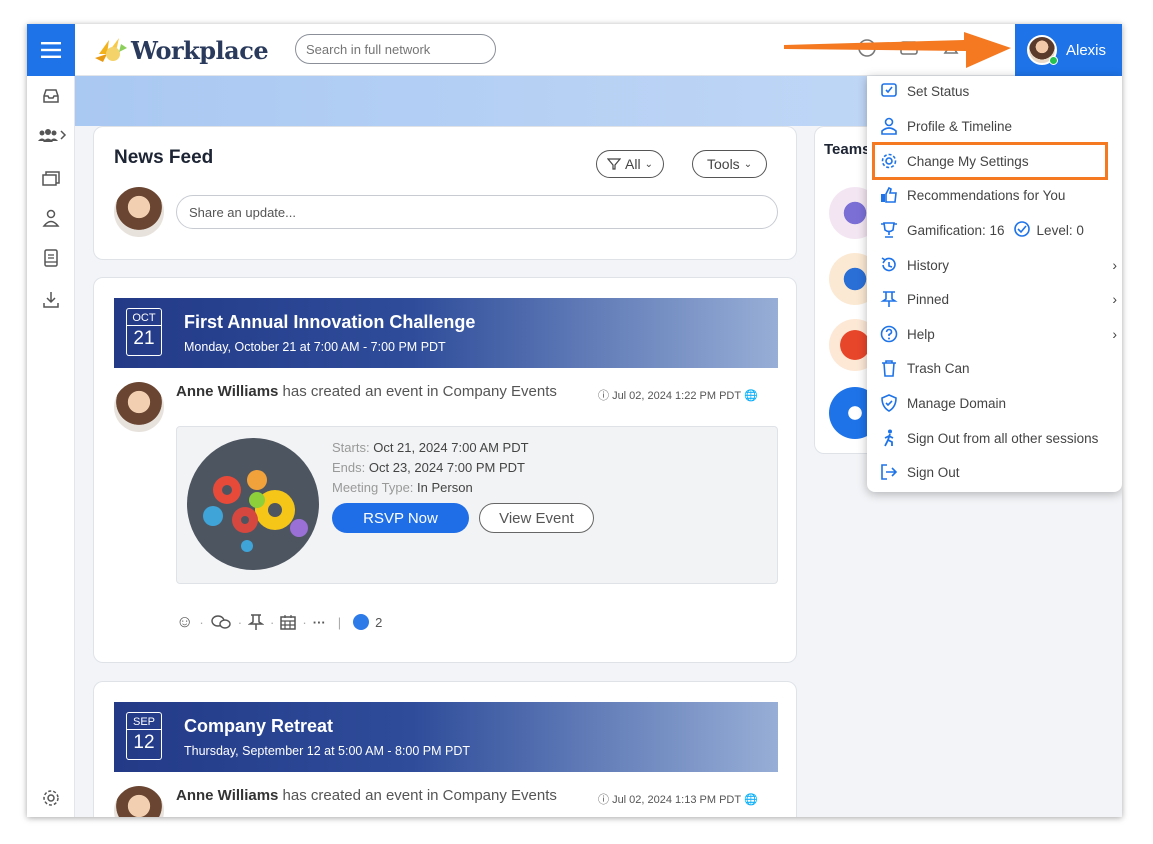 The height and width of the screenshot is (844, 1153). I want to click on sidebar-item-teams, so click(52, 136).